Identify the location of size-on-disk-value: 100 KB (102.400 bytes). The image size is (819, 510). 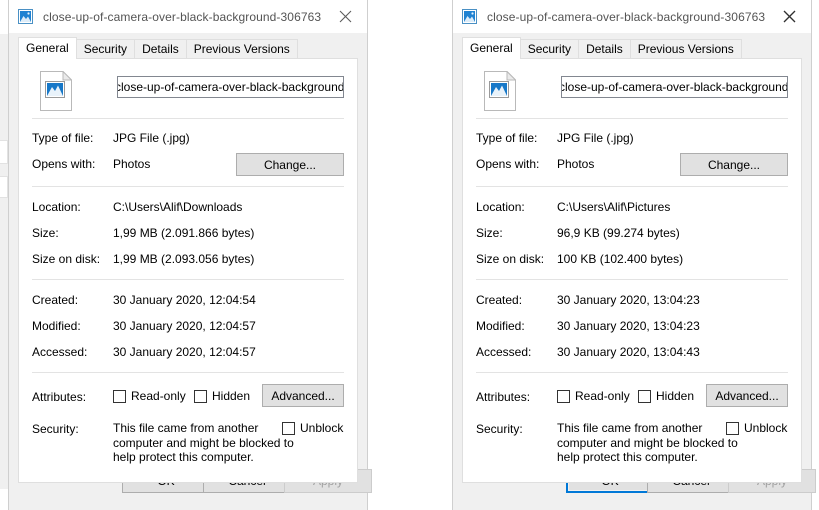
(620, 259).